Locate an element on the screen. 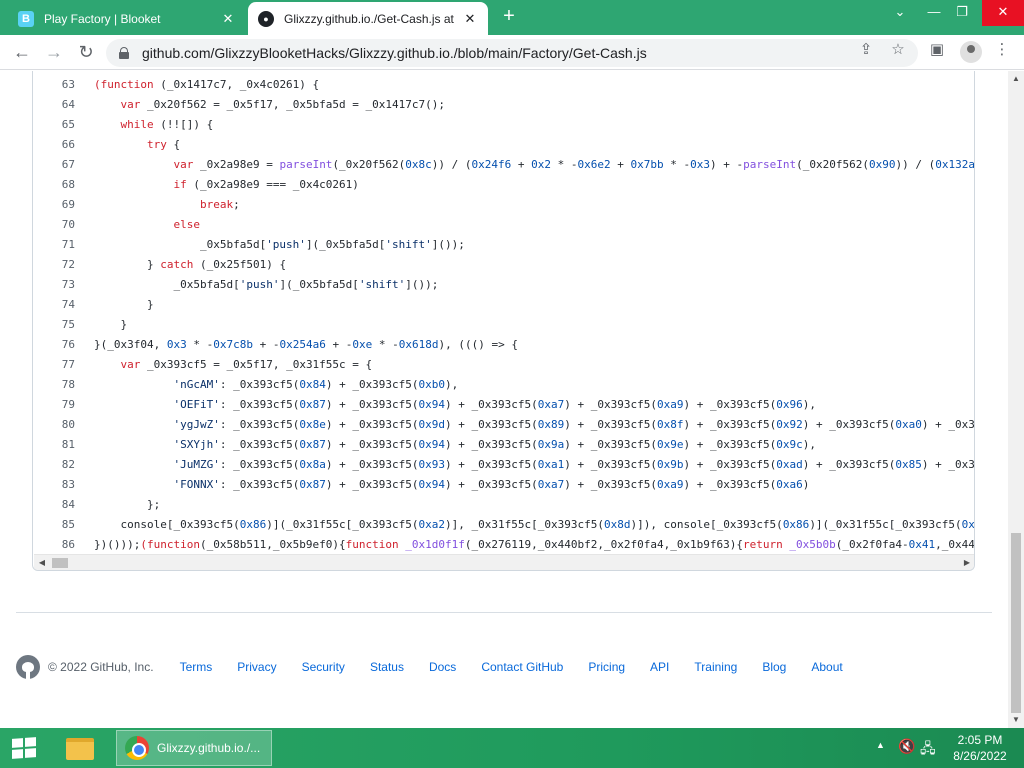  copyright-text: © 2022 GitHub, Inc. is located at coordinates (101, 667).